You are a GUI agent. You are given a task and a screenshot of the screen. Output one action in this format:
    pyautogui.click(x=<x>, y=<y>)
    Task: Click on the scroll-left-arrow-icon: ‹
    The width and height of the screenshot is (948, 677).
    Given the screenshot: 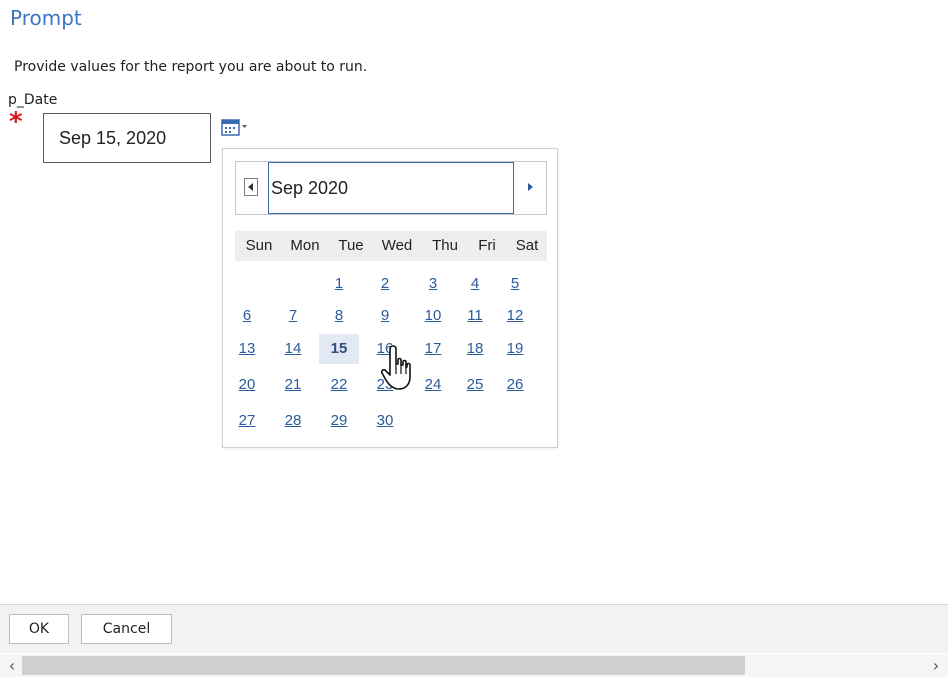 What is the action you would take?
    pyautogui.click(x=12, y=665)
    